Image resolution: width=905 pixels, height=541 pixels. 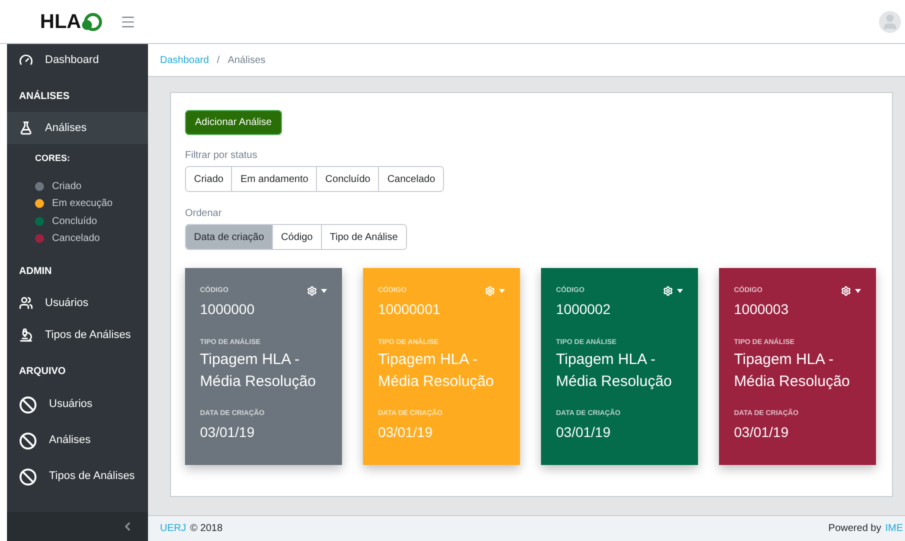 What do you see at coordinates (584, 309) in the screenshot?
I see `analysis-code: 1000002` at bounding box center [584, 309].